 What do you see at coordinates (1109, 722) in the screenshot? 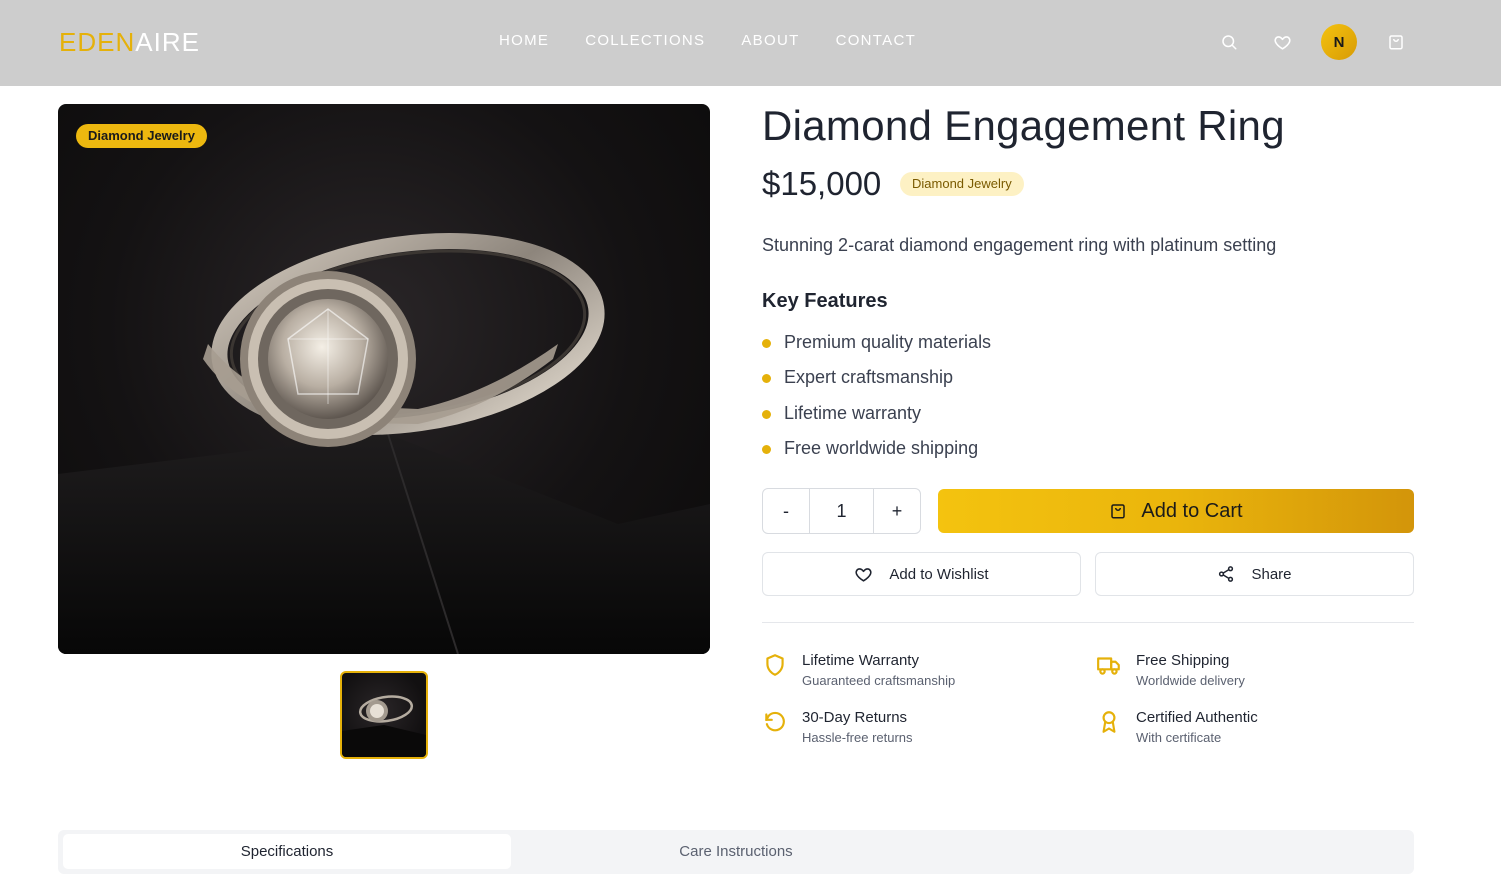
I see `award-icon` at bounding box center [1109, 722].